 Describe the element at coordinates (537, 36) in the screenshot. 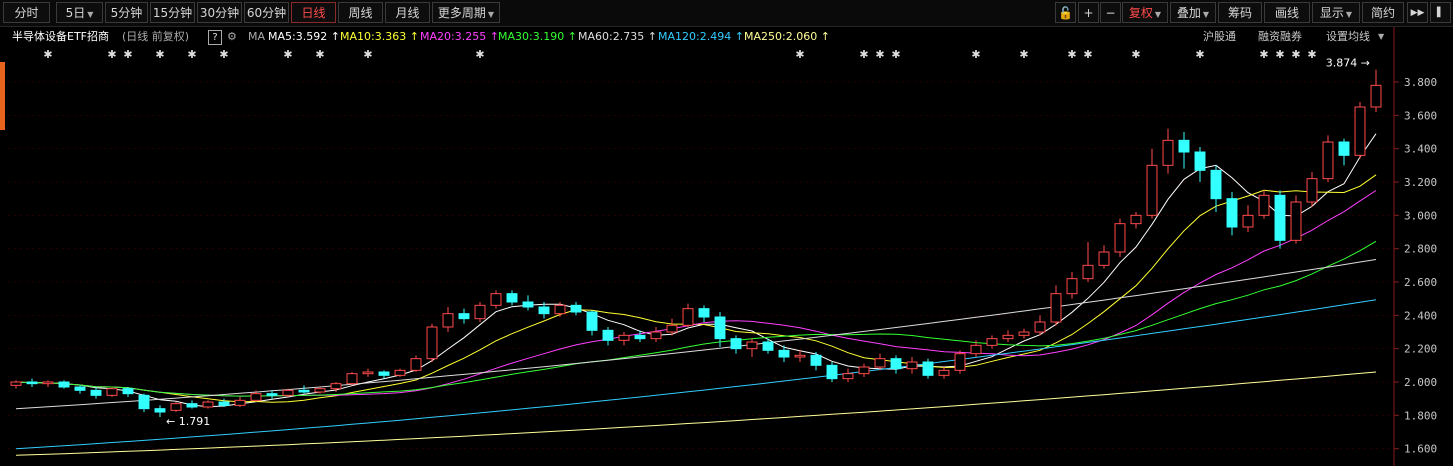

I see `ma-legend-item-3: MA30:3.190 ↑` at that location.